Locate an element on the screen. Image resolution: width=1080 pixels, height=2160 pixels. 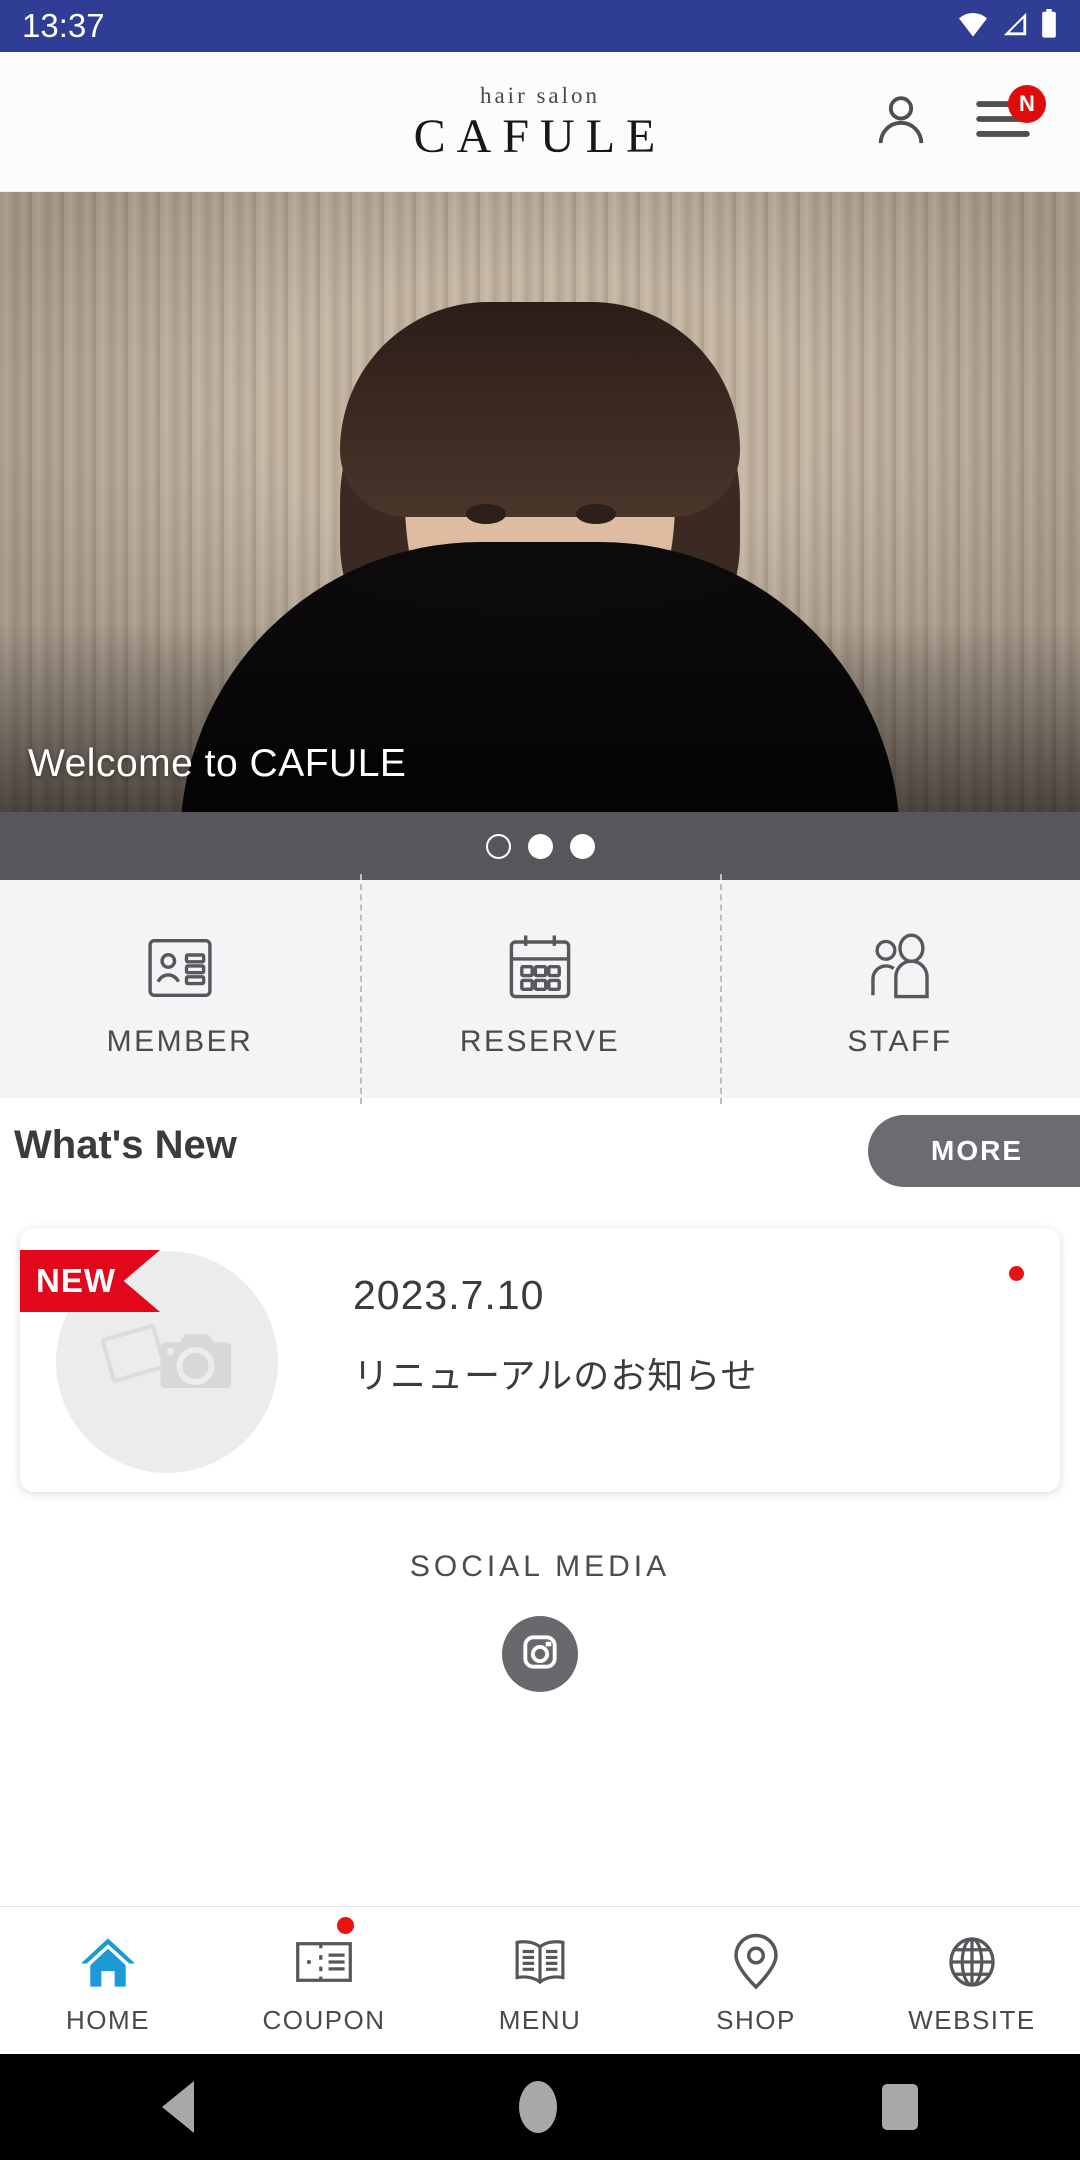
photo-camera-placeholder-icon is located at coordinates (167, 1362).